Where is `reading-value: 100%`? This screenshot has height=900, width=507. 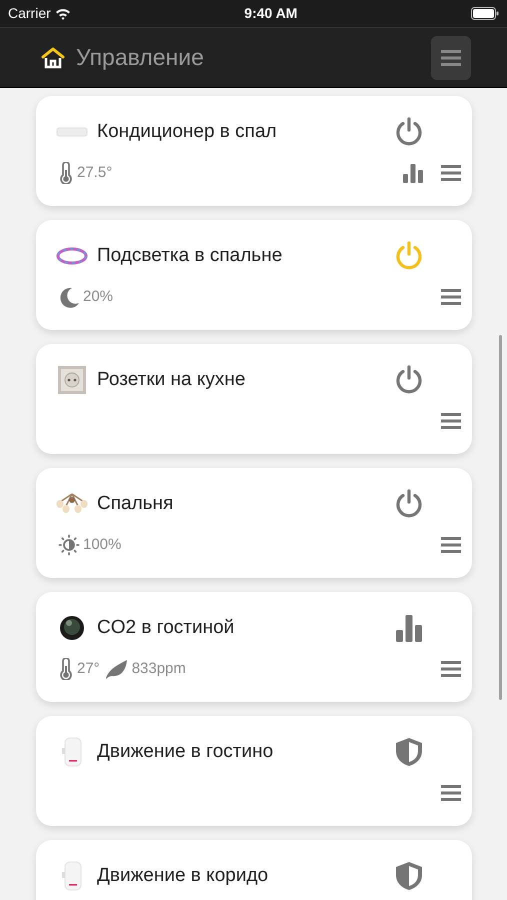 reading-value: 100% is located at coordinates (102, 544).